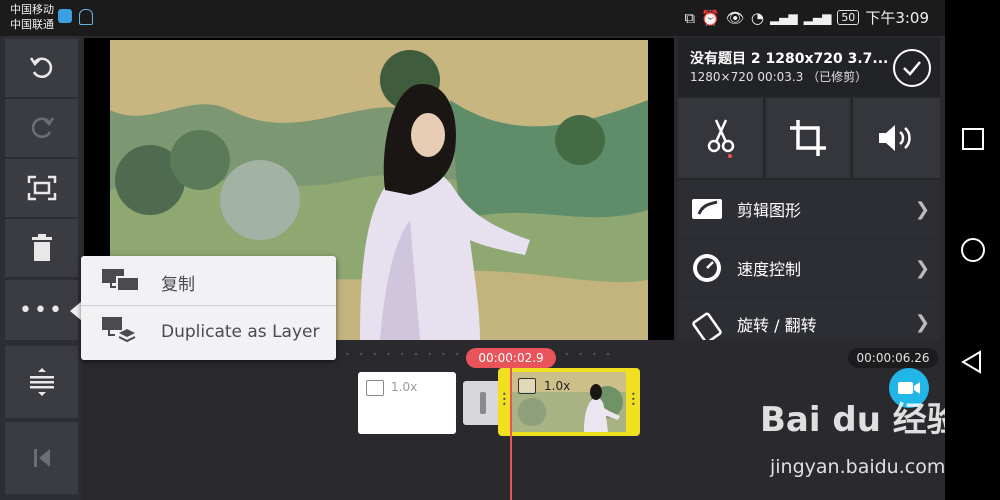 This screenshot has height=500, width=1000. I want to click on carrier-1: 中国移动, so click(32, 9).